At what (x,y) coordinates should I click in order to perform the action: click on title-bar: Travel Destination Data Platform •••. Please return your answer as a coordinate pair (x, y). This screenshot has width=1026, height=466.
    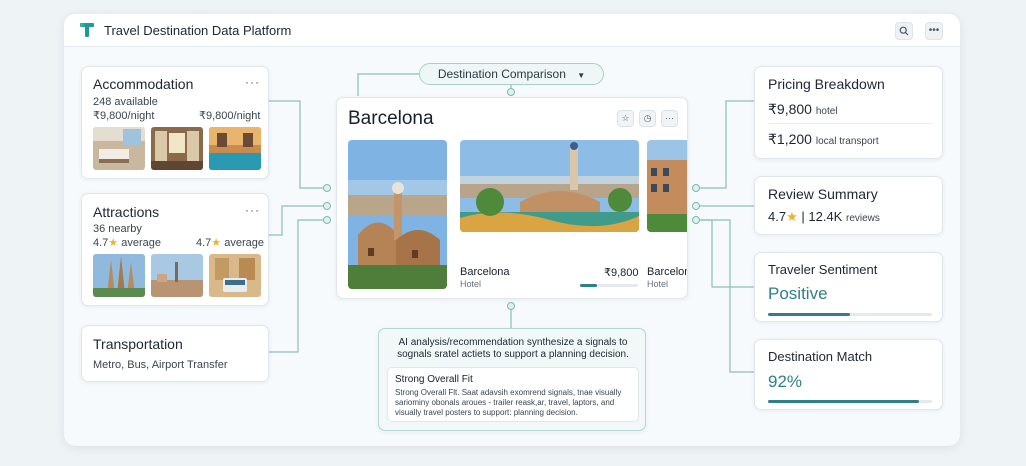
    Looking at the image, I should click on (512, 30).